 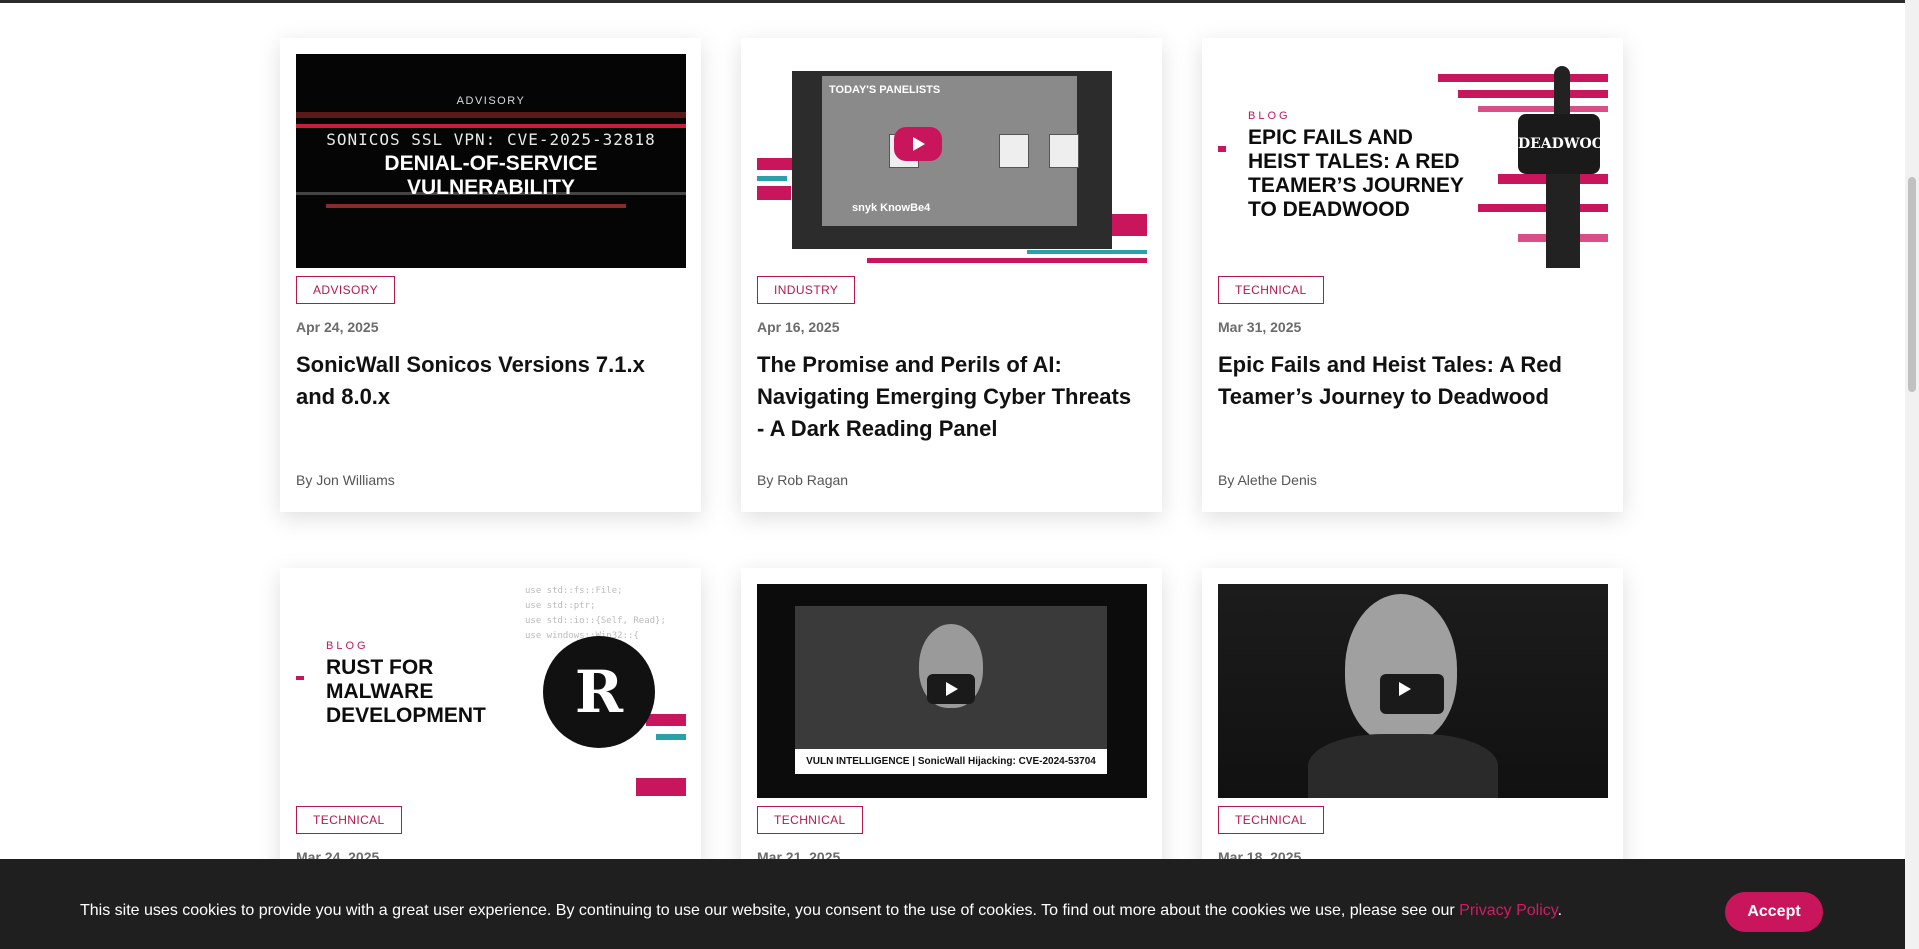 What do you see at coordinates (803, 480) in the screenshot?
I see `author-byline: By Rob Ragan` at bounding box center [803, 480].